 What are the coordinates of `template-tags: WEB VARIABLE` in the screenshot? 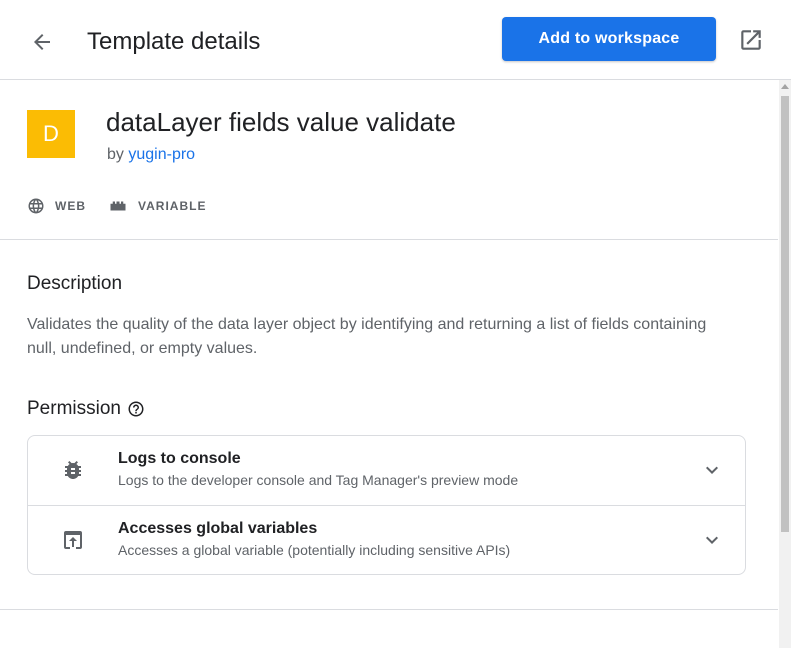 It's located at (127, 206).